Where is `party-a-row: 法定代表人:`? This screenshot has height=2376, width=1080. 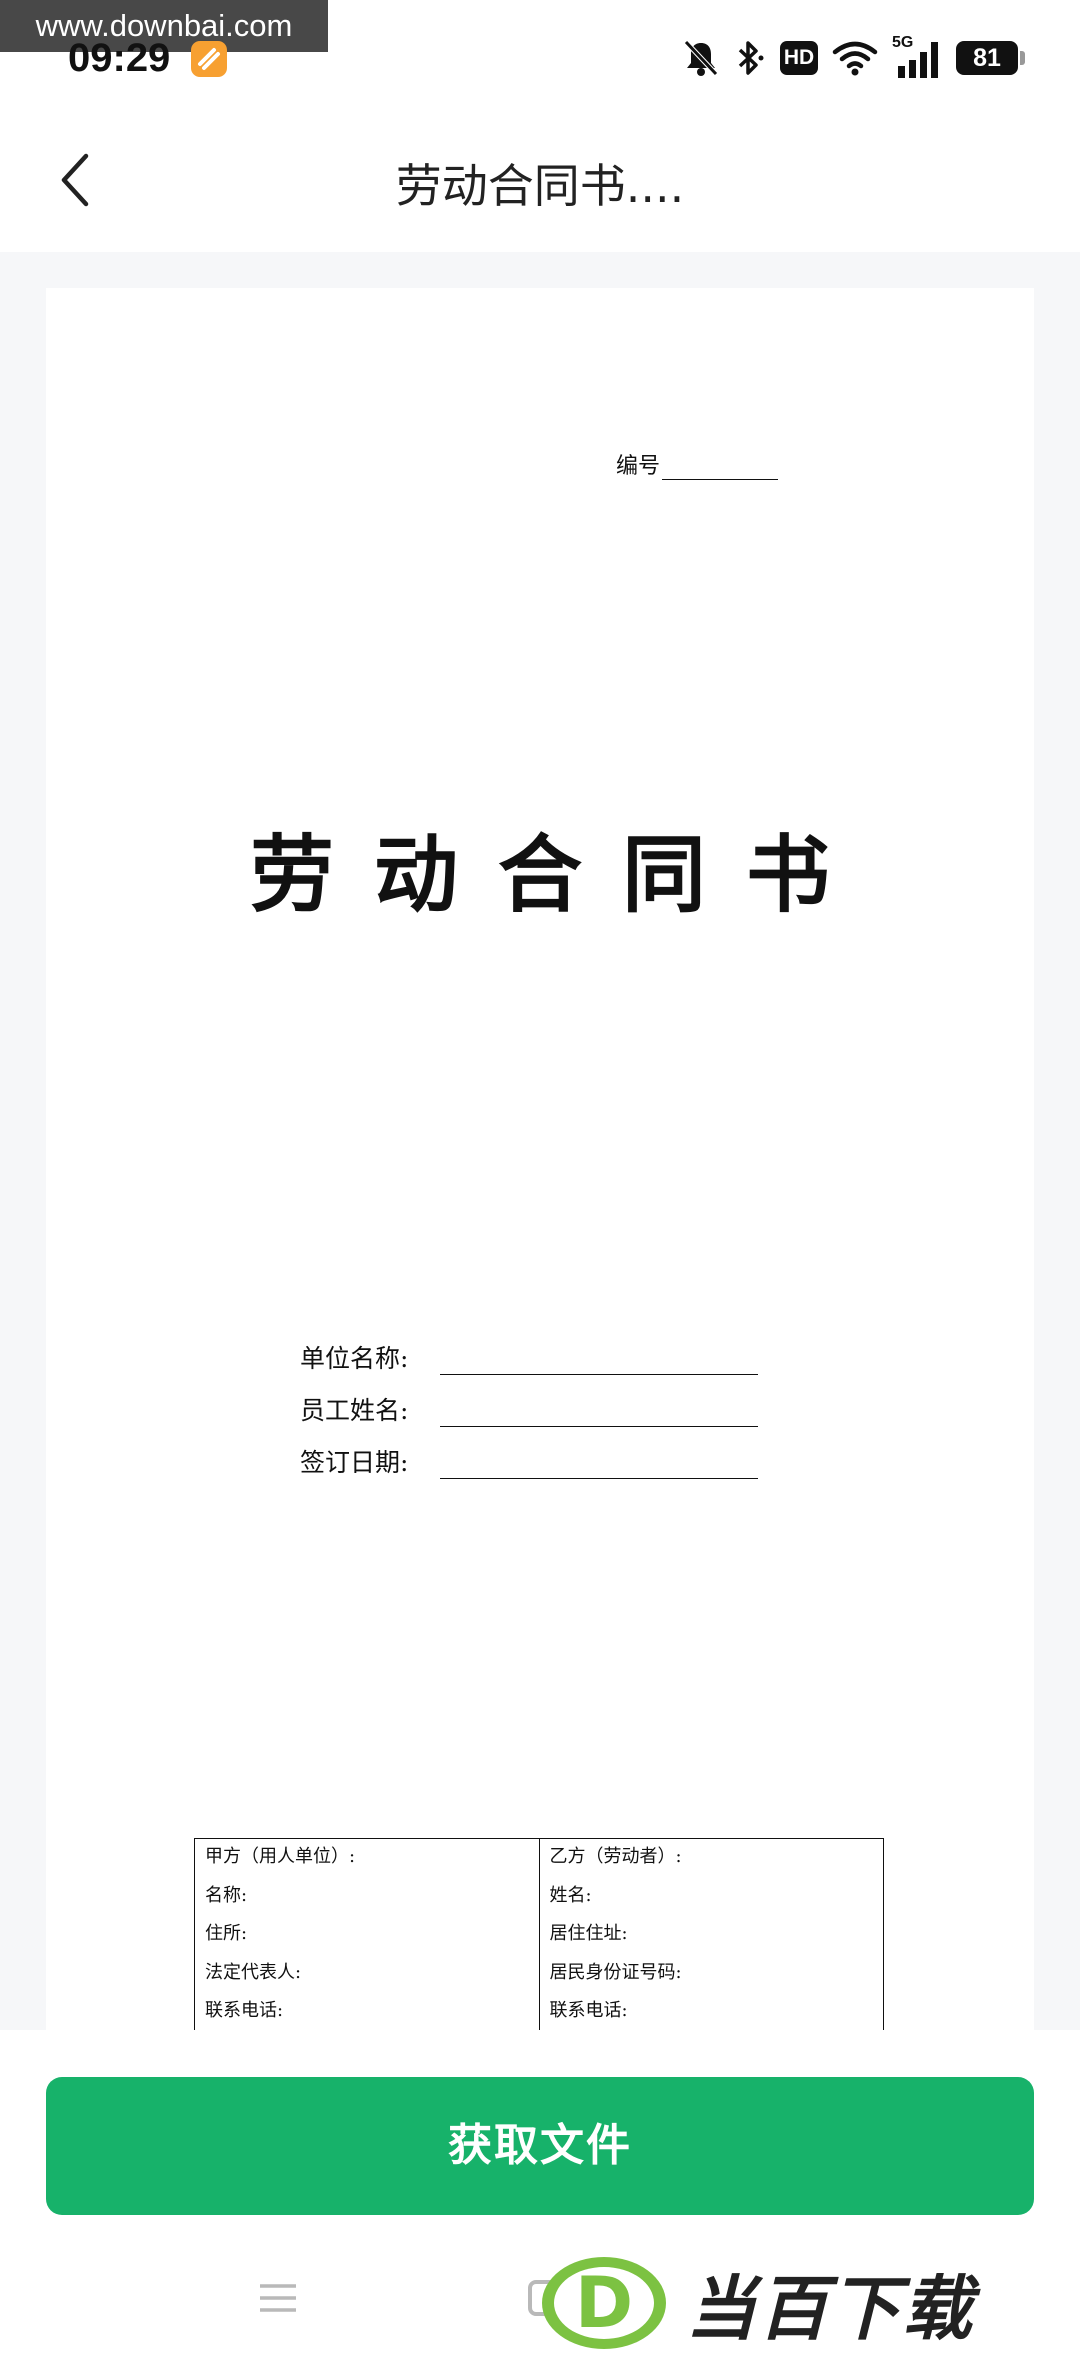
party-a-row: 法定代表人: is located at coordinates (253, 1972).